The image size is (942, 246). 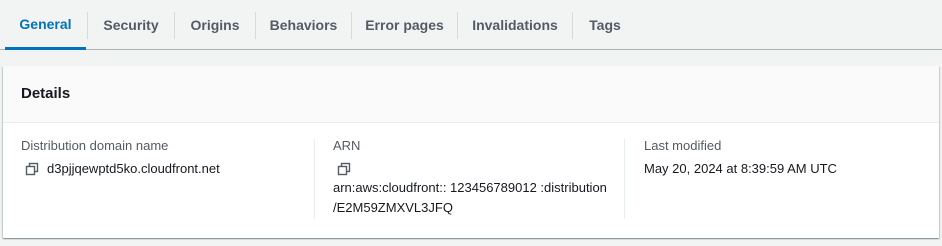 I want to click on domain-value-row: d3pjjqewptd5ko.cloudfront.net, so click(x=166, y=169).